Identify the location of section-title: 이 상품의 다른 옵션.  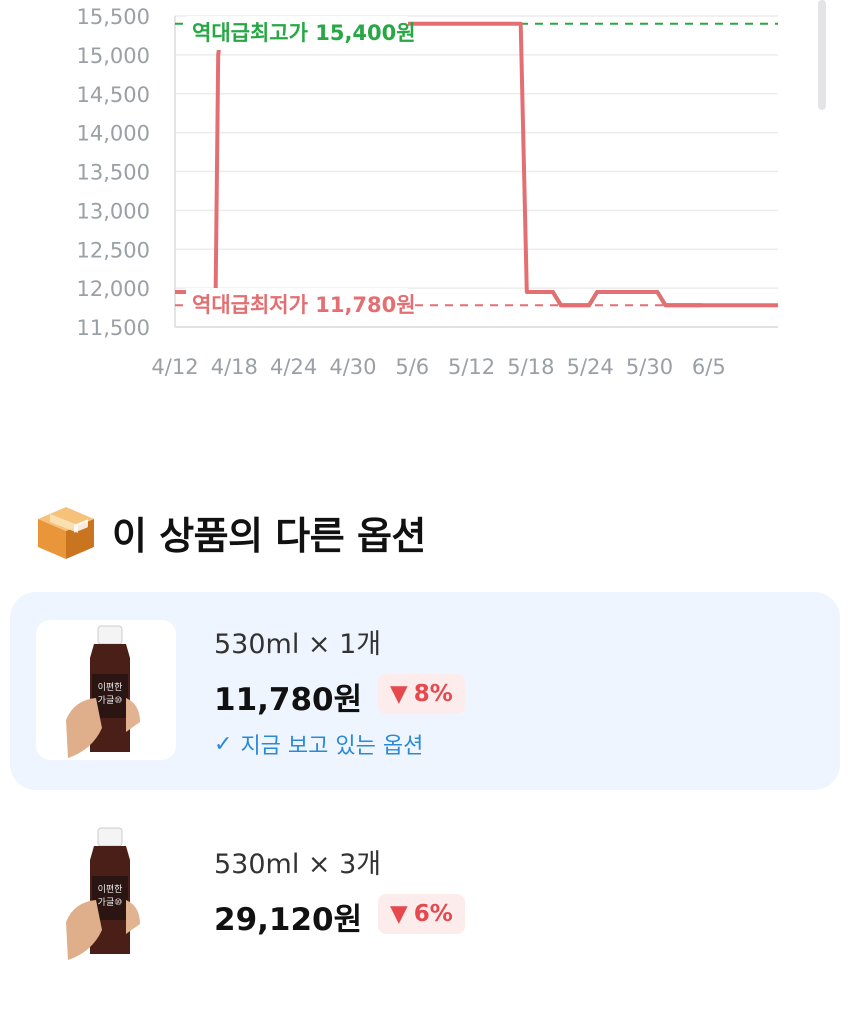
(269, 535).